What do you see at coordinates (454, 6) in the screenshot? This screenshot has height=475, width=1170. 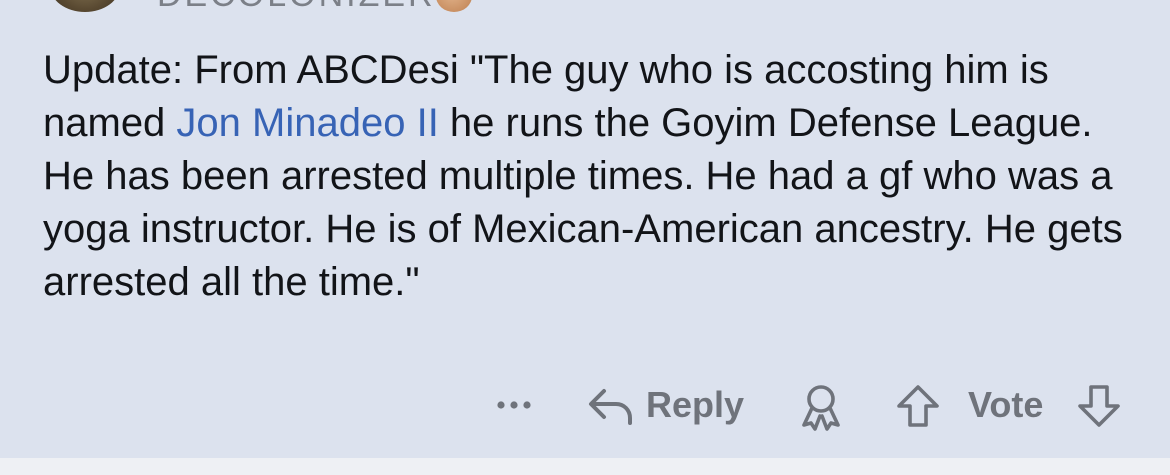 I see `user-flair-icon` at bounding box center [454, 6].